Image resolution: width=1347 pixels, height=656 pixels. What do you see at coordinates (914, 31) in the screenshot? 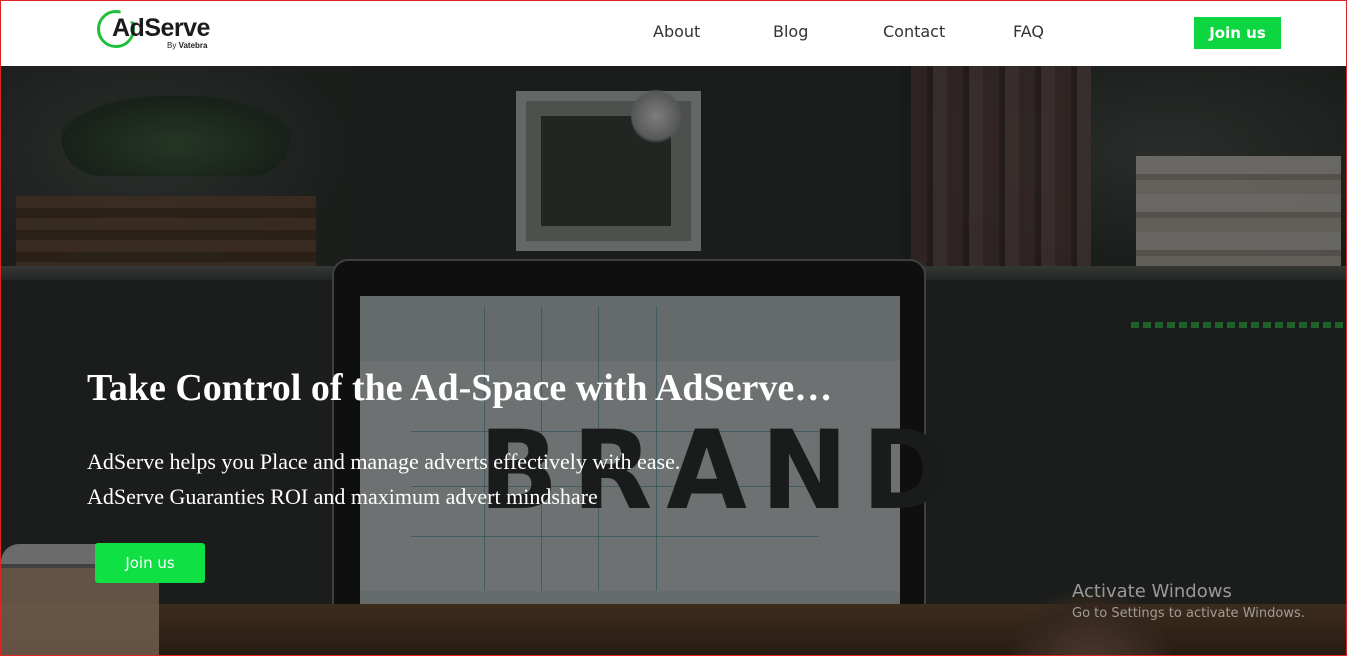
I see `nav-link-contact: Contact` at bounding box center [914, 31].